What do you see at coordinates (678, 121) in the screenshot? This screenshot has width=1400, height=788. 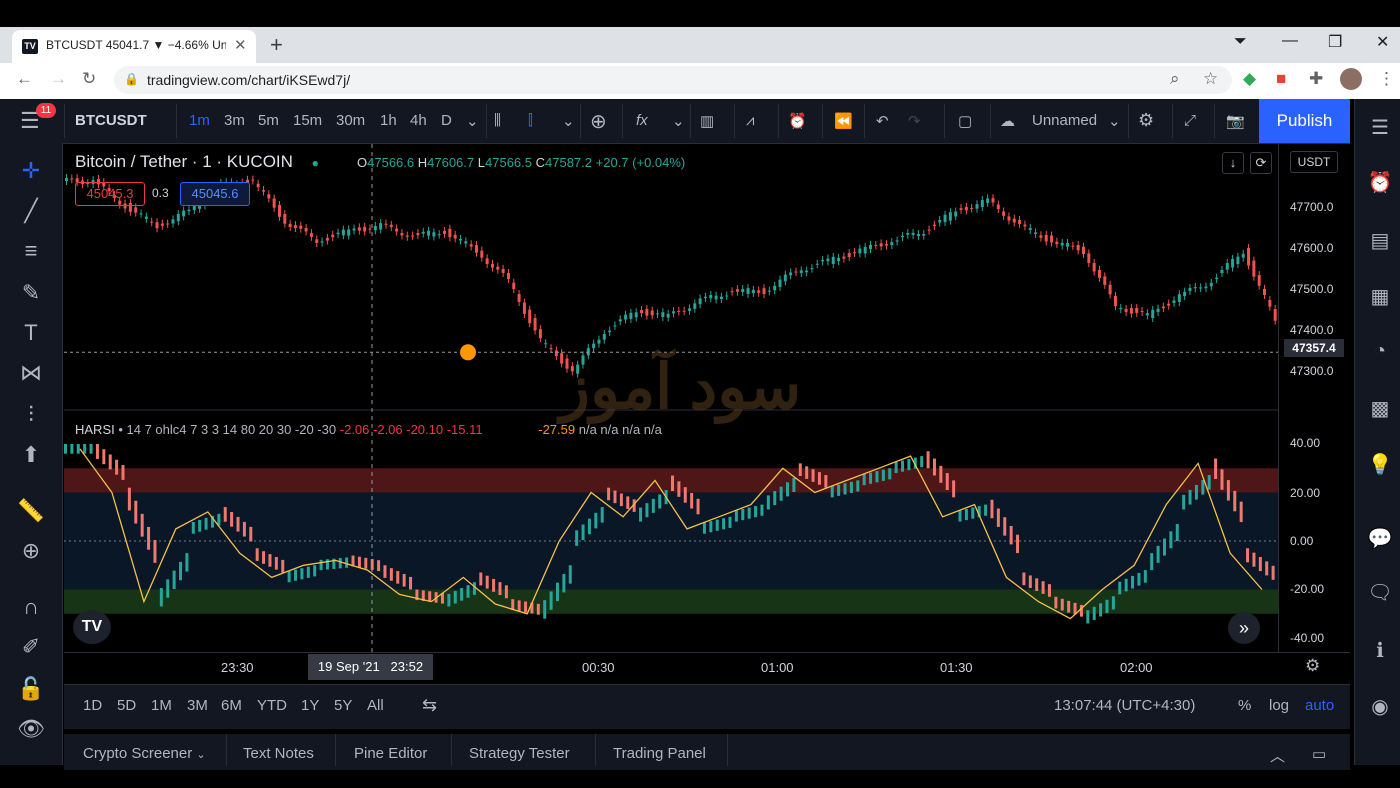 I see `indicators-dropdown-icon: ⌄` at bounding box center [678, 121].